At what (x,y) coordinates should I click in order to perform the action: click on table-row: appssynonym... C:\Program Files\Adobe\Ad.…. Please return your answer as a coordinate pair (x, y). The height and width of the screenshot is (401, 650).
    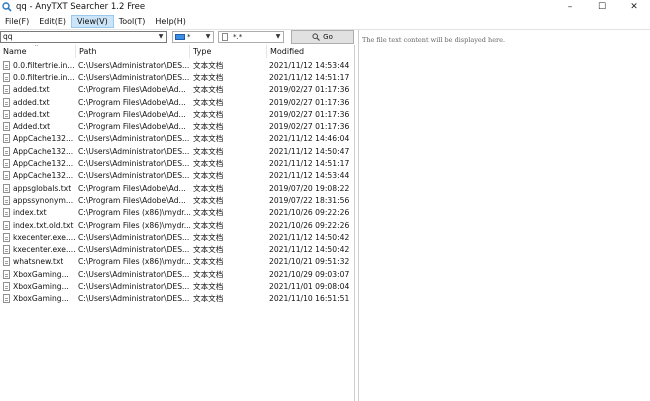
    Looking at the image, I should click on (177, 200).